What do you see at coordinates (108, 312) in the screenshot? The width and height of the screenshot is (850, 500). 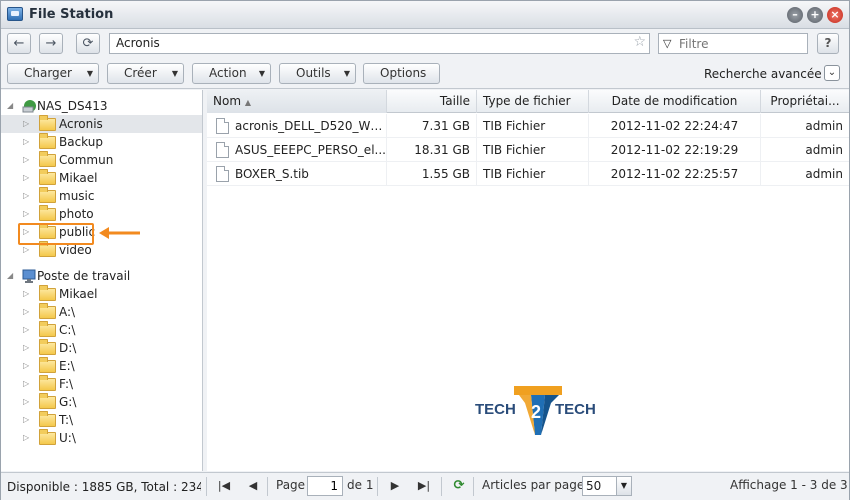 I see `tree-drive-a: ▷ A:\` at bounding box center [108, 312].